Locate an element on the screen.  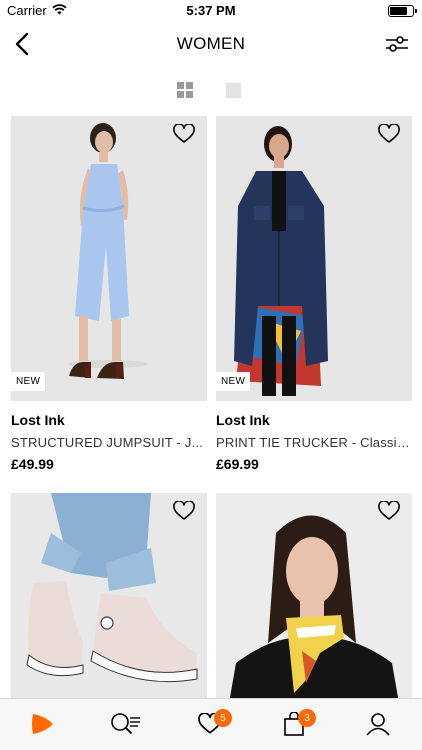
view-toggle is located at coordinates (211, 91).